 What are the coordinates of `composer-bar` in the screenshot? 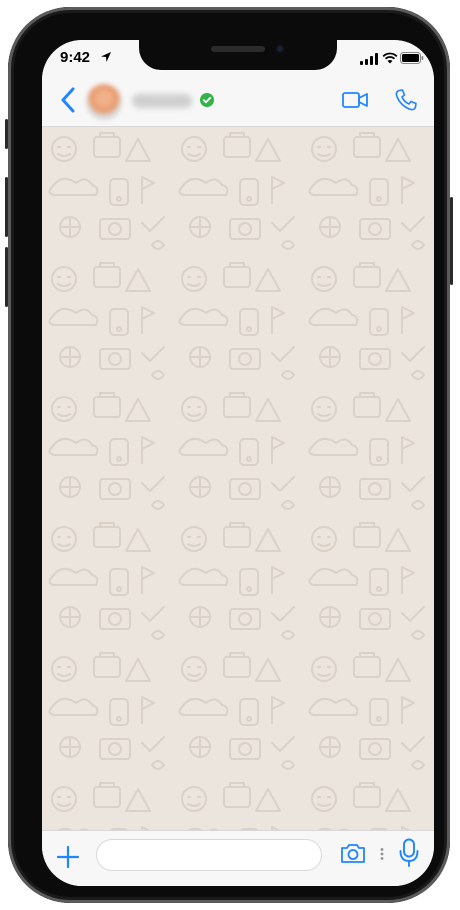 It's located at (238, 858).